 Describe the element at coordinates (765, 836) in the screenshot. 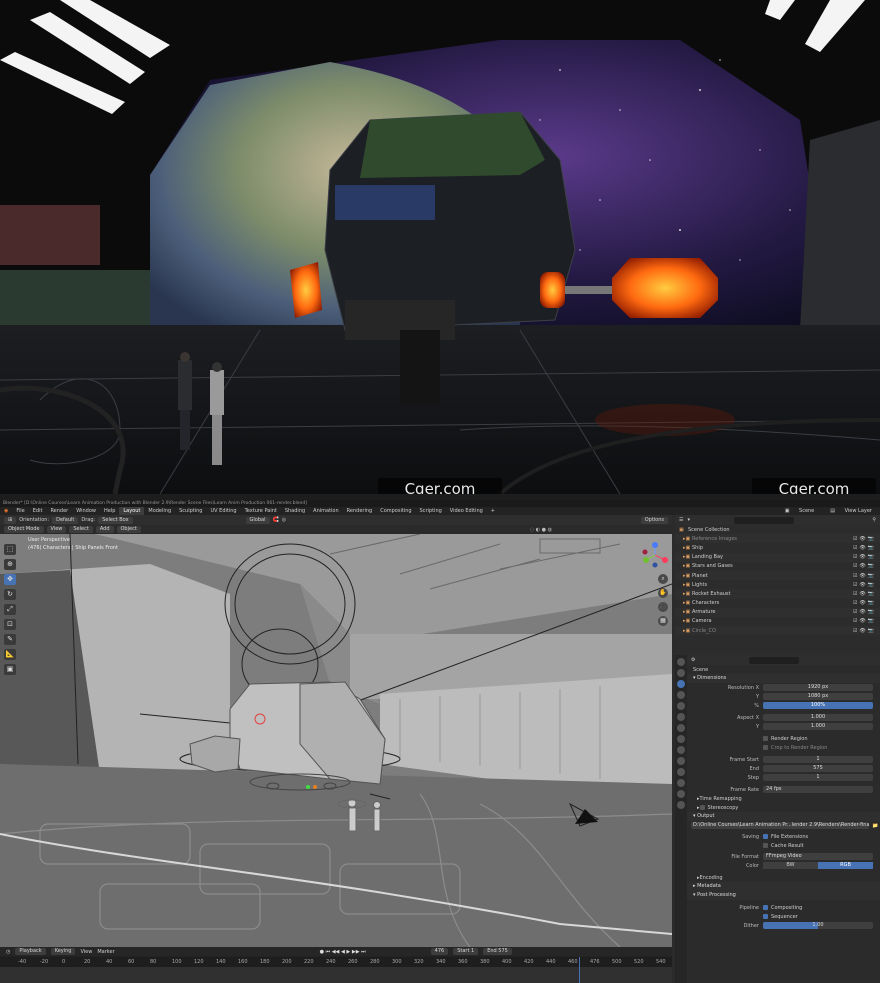

I see `file-extensions-checkbox` at that location.